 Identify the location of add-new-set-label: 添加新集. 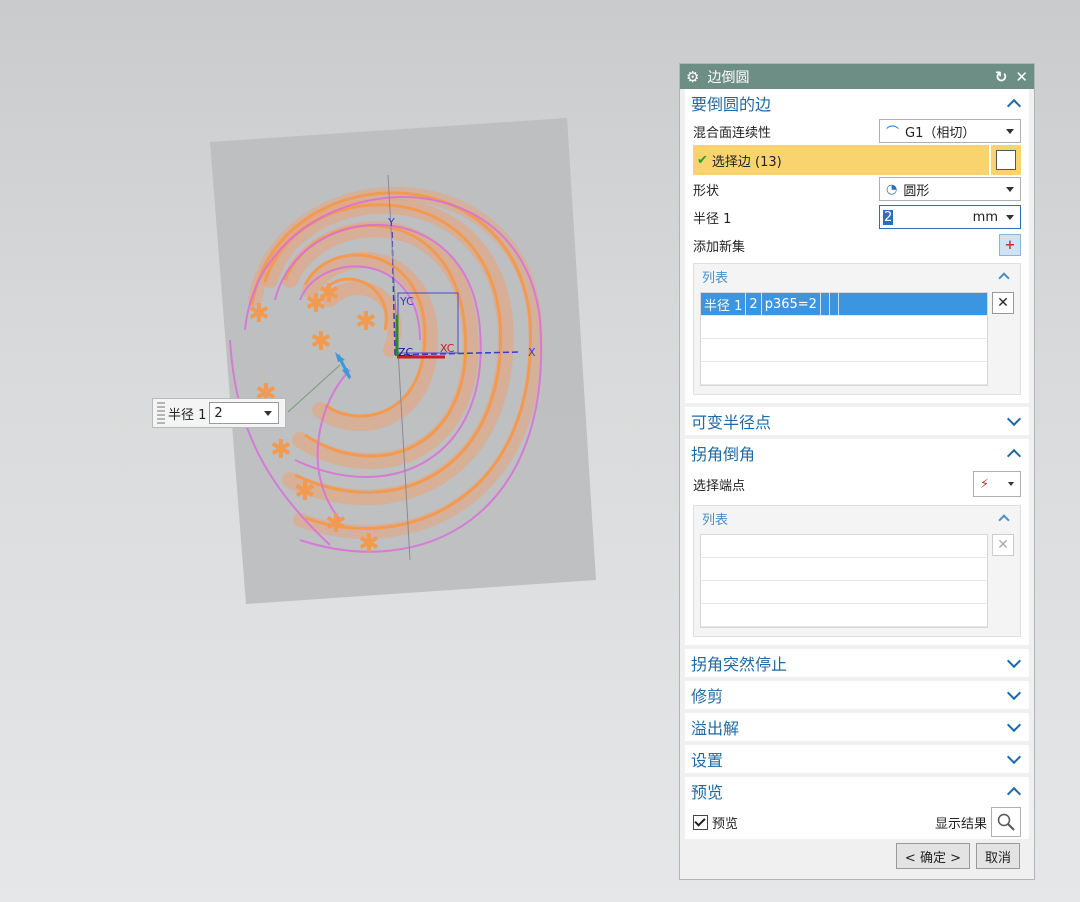
(719, 247).